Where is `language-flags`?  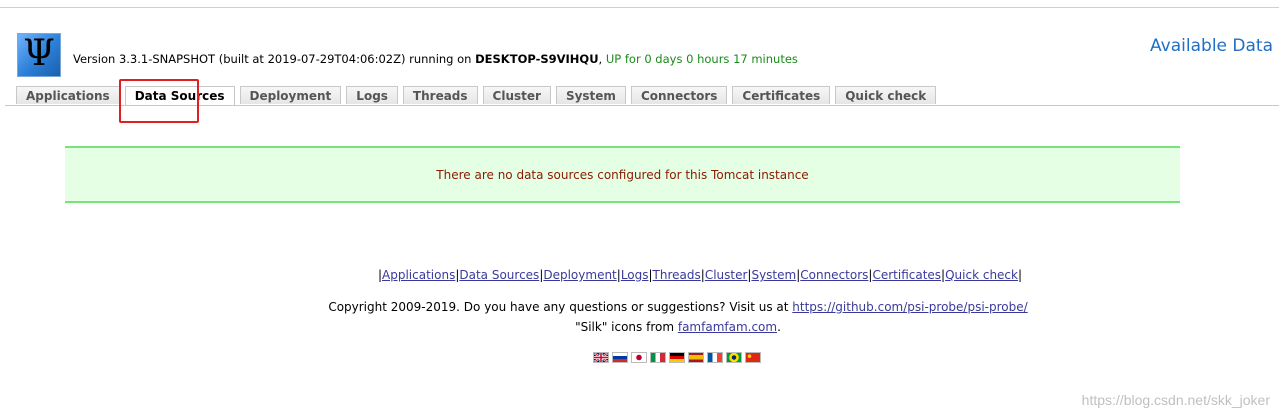 language-flags is located at coordinates (678, 357).